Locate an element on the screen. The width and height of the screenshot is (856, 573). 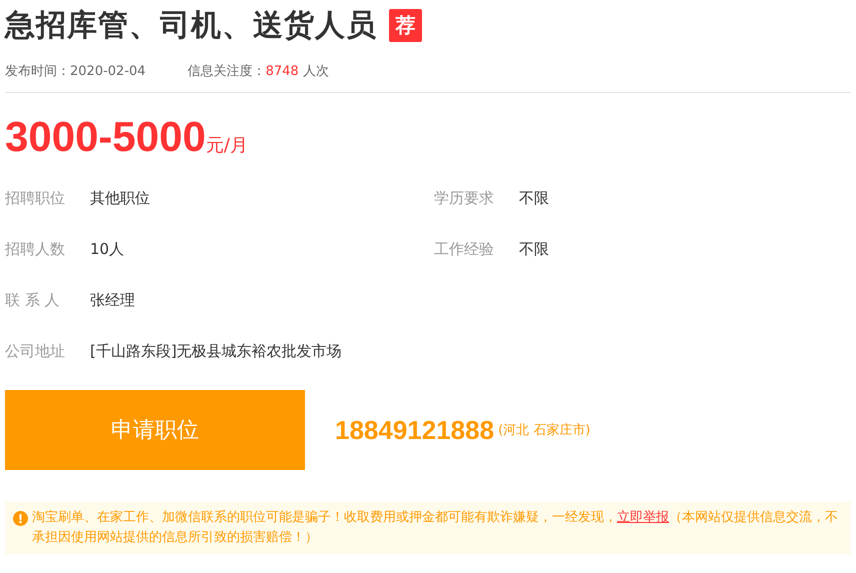
field-label: 招聘职位 is located at coordinates (35, 198).